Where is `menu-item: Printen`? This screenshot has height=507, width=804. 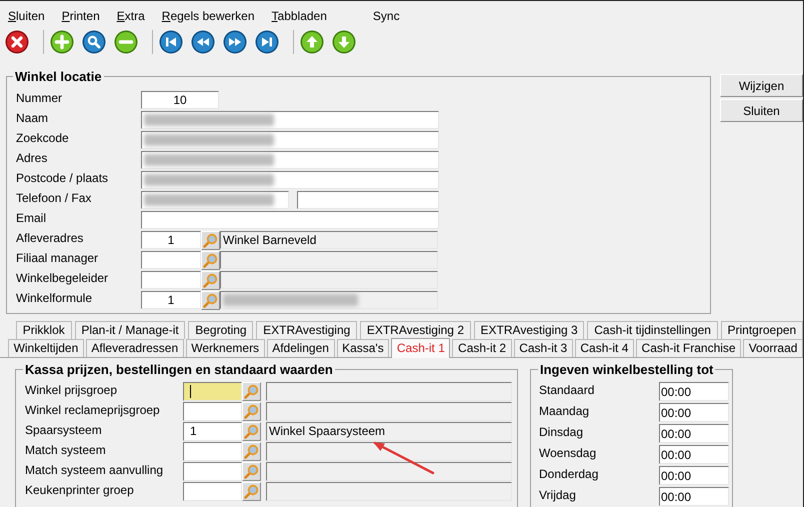 menu-item: Printen is located at coordinates (81, 17).